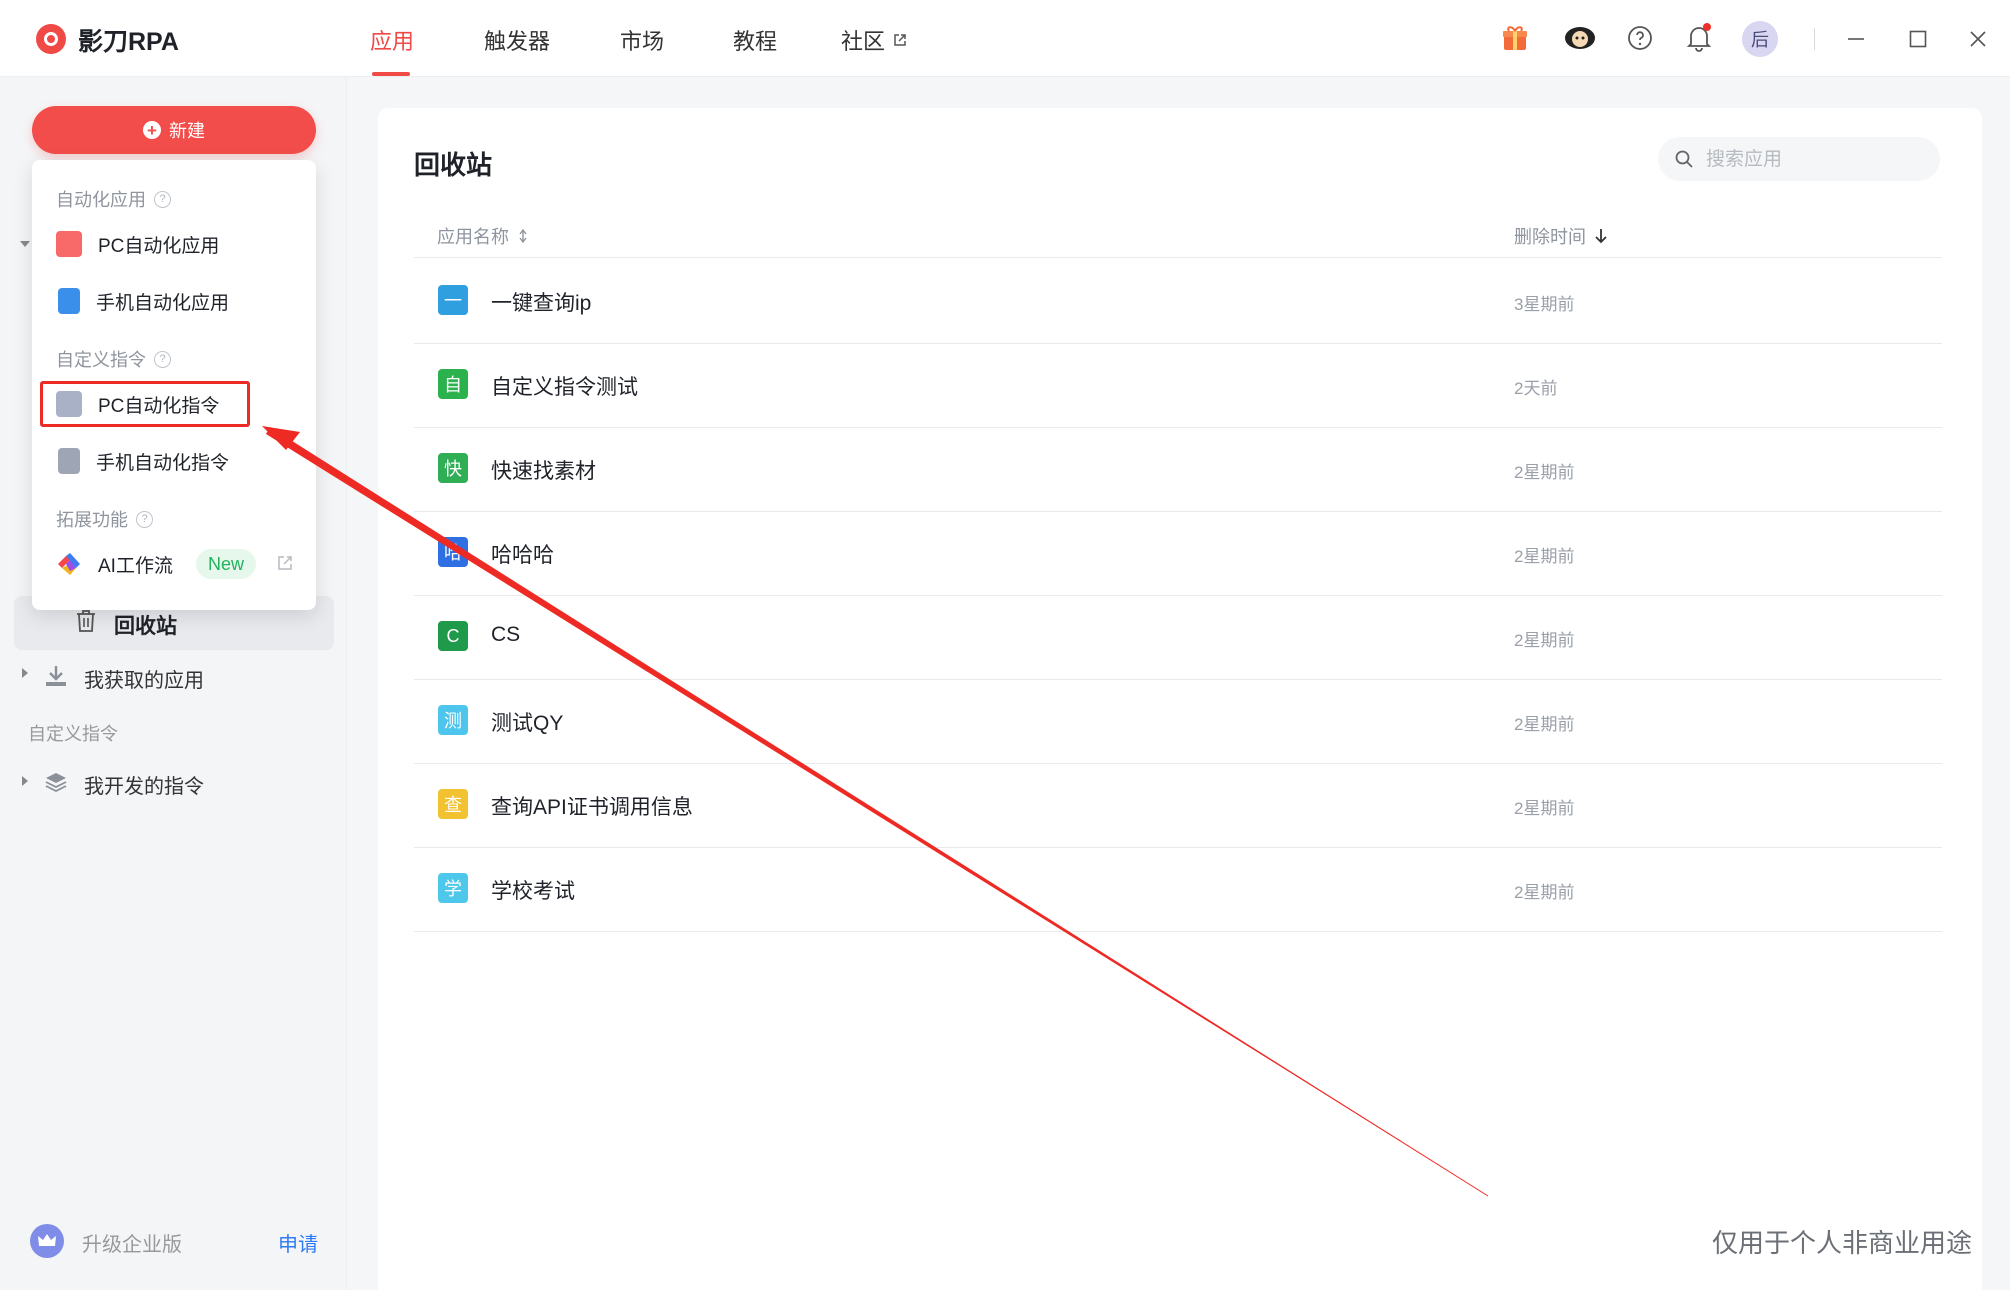 The height and width of the screenshot is (1290, 2010). I want to click on menu-item-ai-workflow: AI工作流, so click(114, 564).